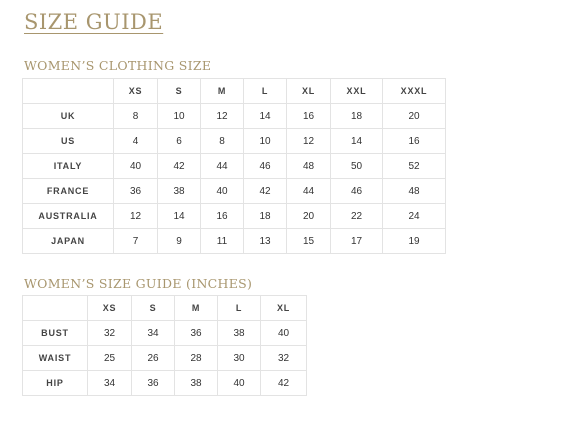 The width and height of the screenshot is (575, 433). I want to click on table-header-row: XS S M L XL XXL XXXL, so click(234, 91).